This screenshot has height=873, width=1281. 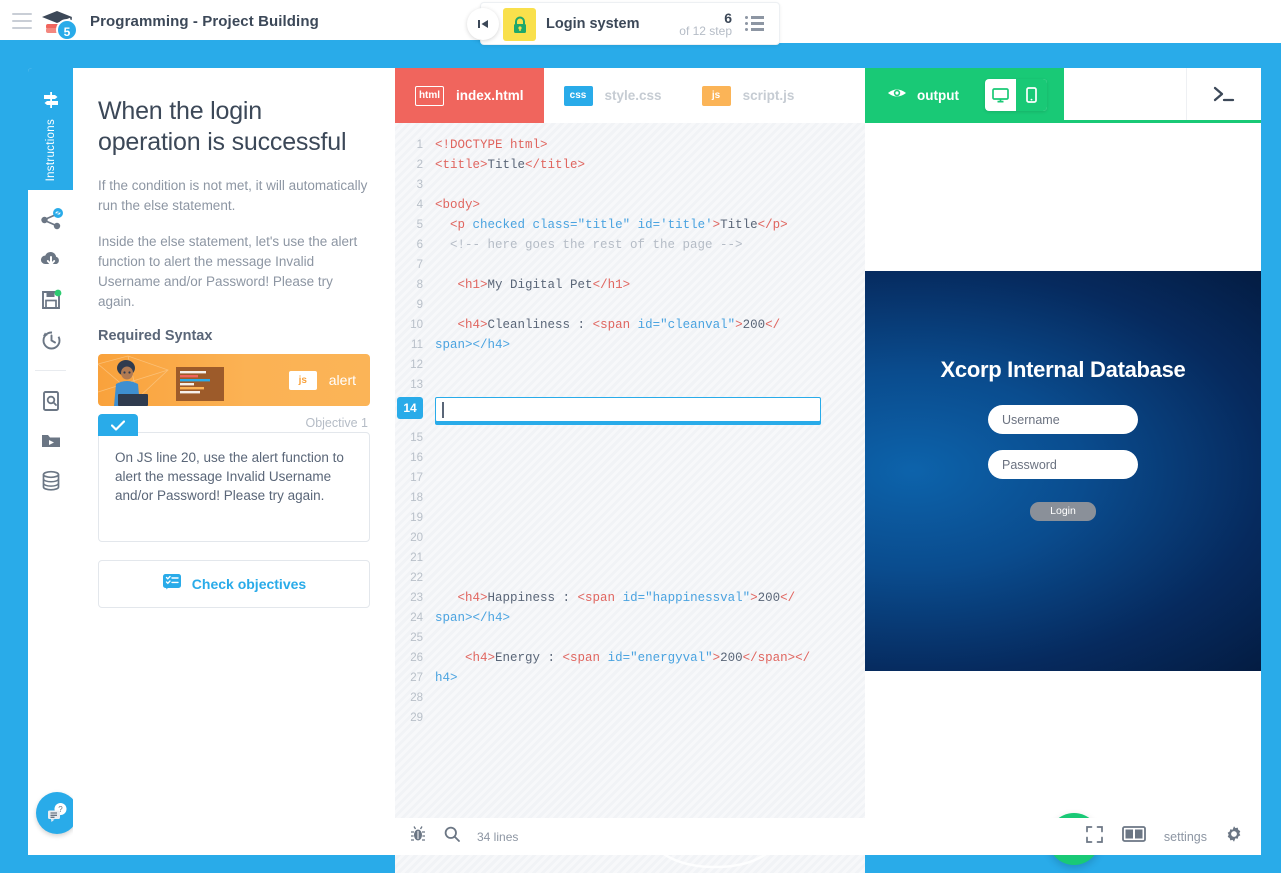 What do you see at coordinates (630, 165) in the screenshot?
I see `code-line: 2 <title>Title</title>` at bounding box center [630, 165].